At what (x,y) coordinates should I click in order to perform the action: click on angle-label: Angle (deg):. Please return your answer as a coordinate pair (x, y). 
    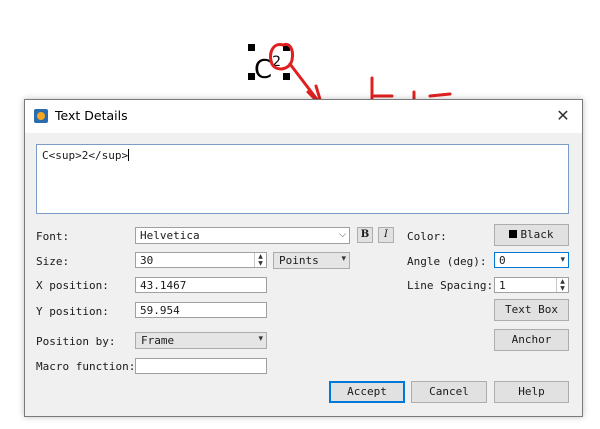
    Looking at the image, I should click on (447, 261).